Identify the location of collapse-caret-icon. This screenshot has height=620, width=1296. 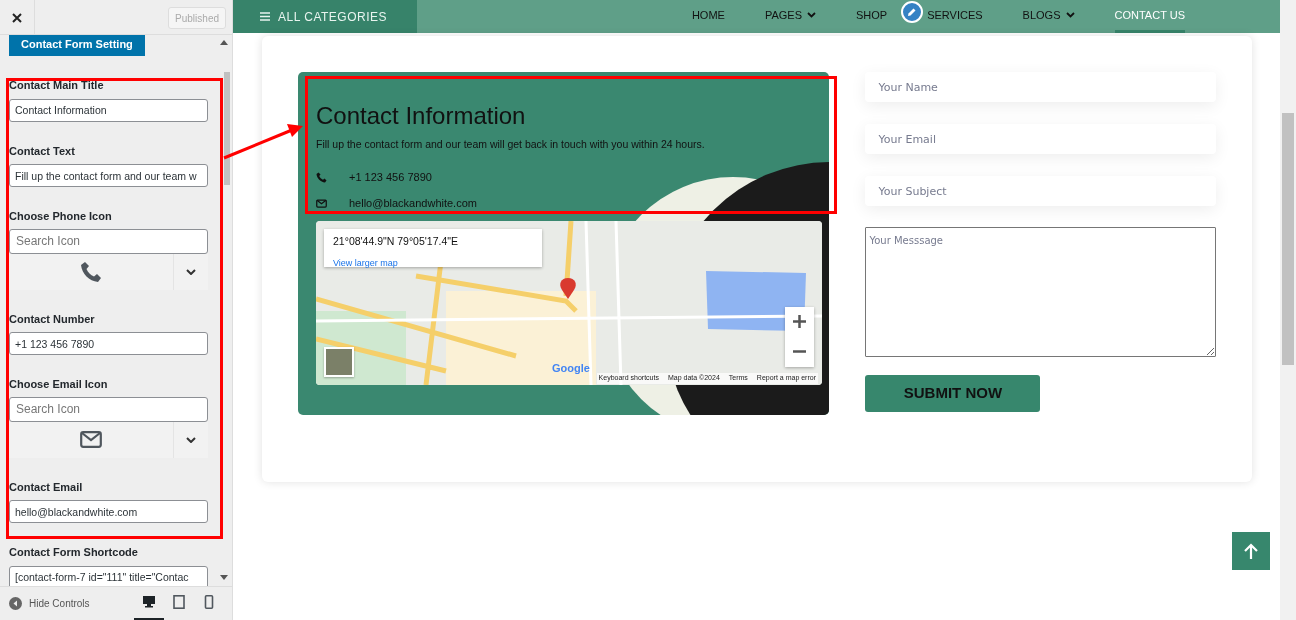
(224, 42).